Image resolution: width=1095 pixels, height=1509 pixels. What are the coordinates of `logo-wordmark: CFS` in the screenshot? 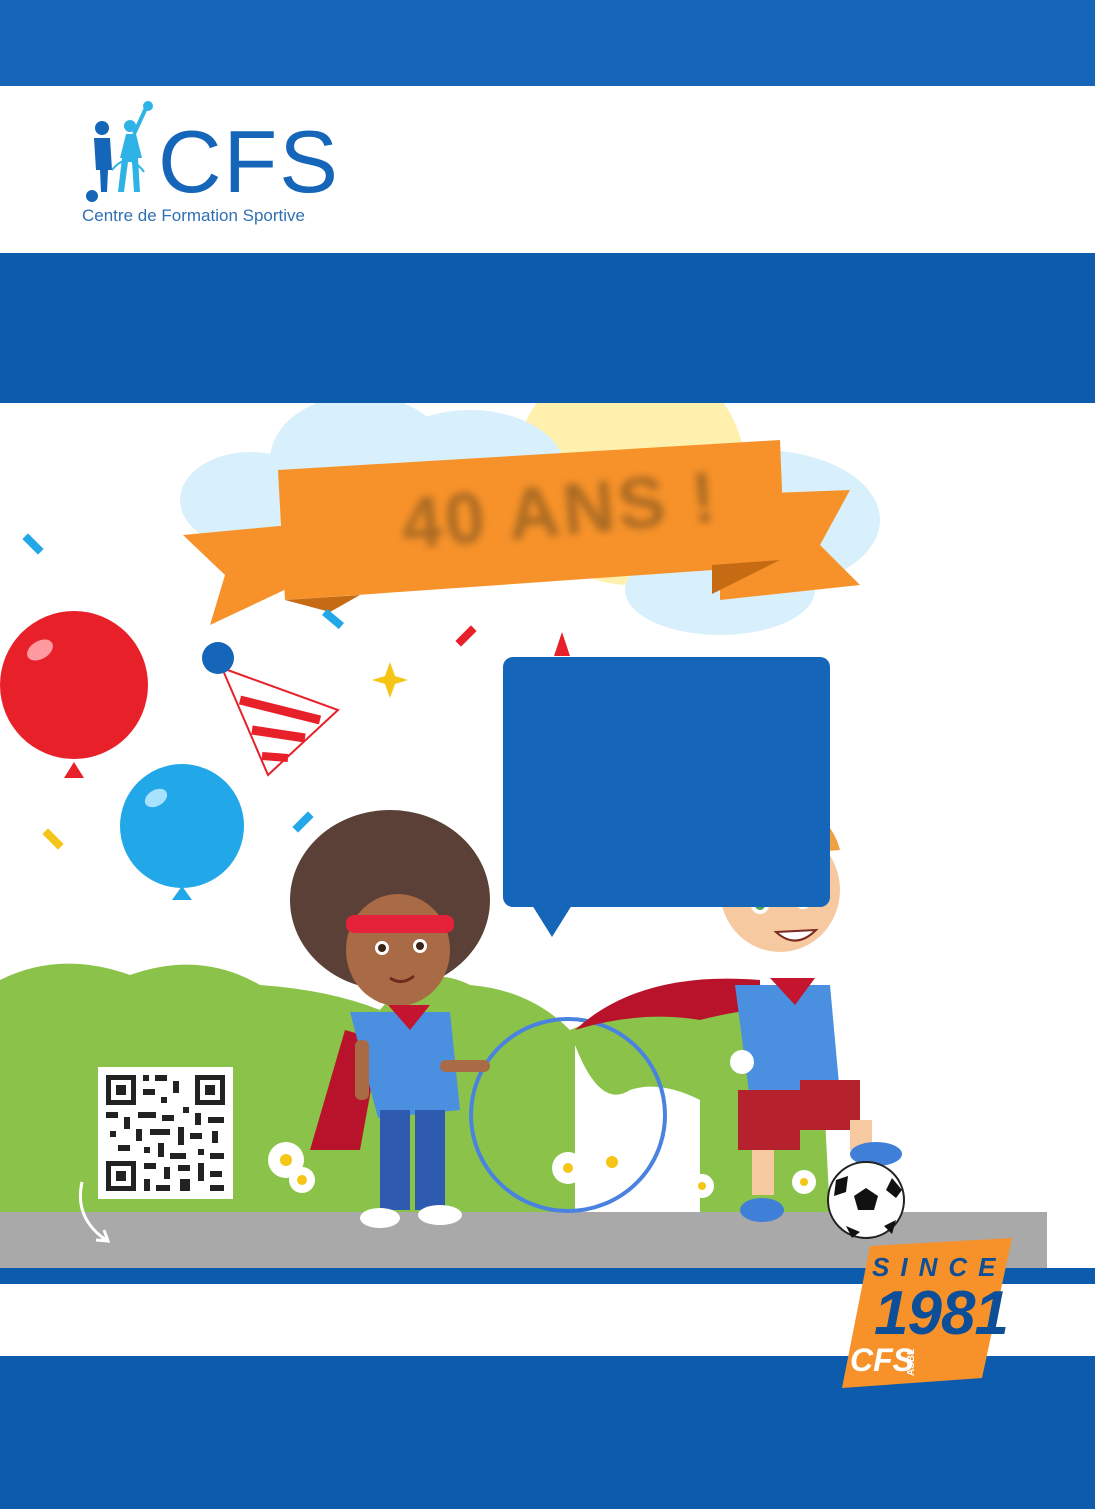 It's located at (249, 161).